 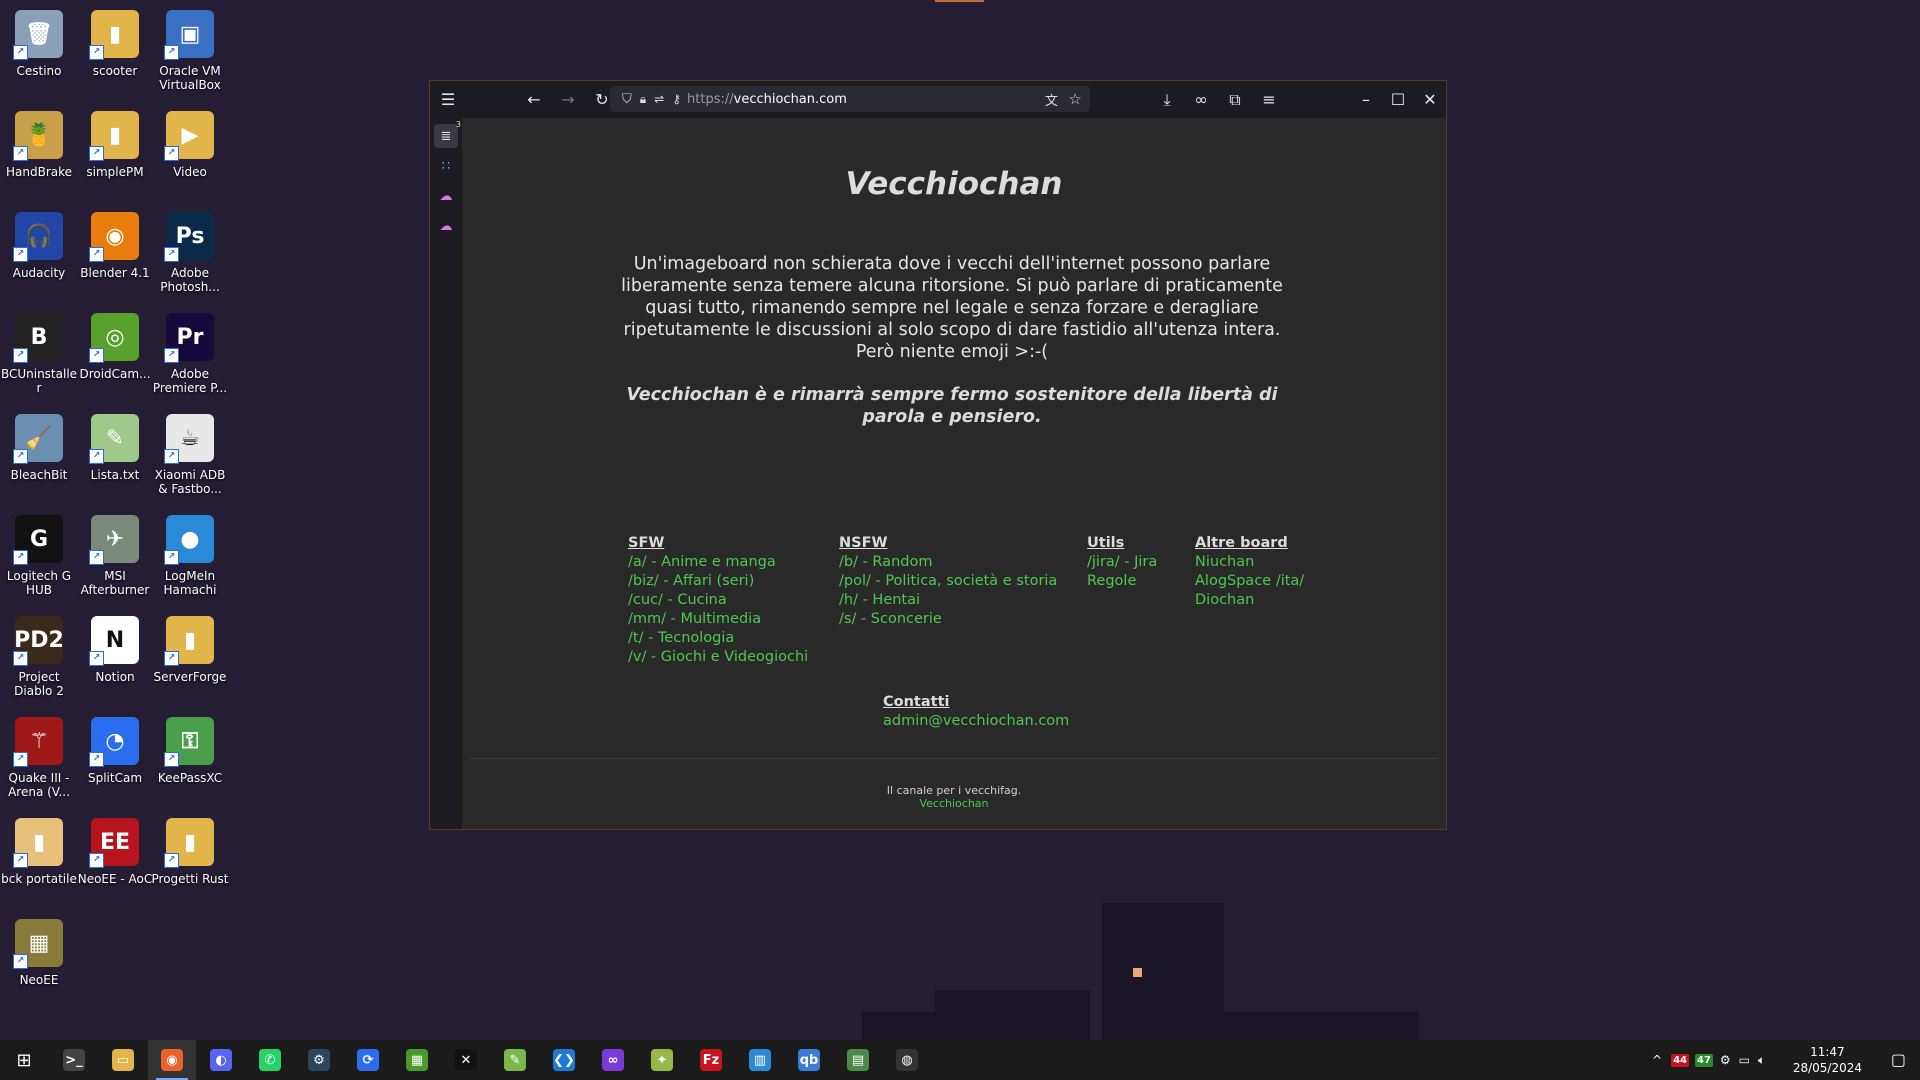 I want to click on private-mask-icon: ∞, so click(x=1201, y=100).